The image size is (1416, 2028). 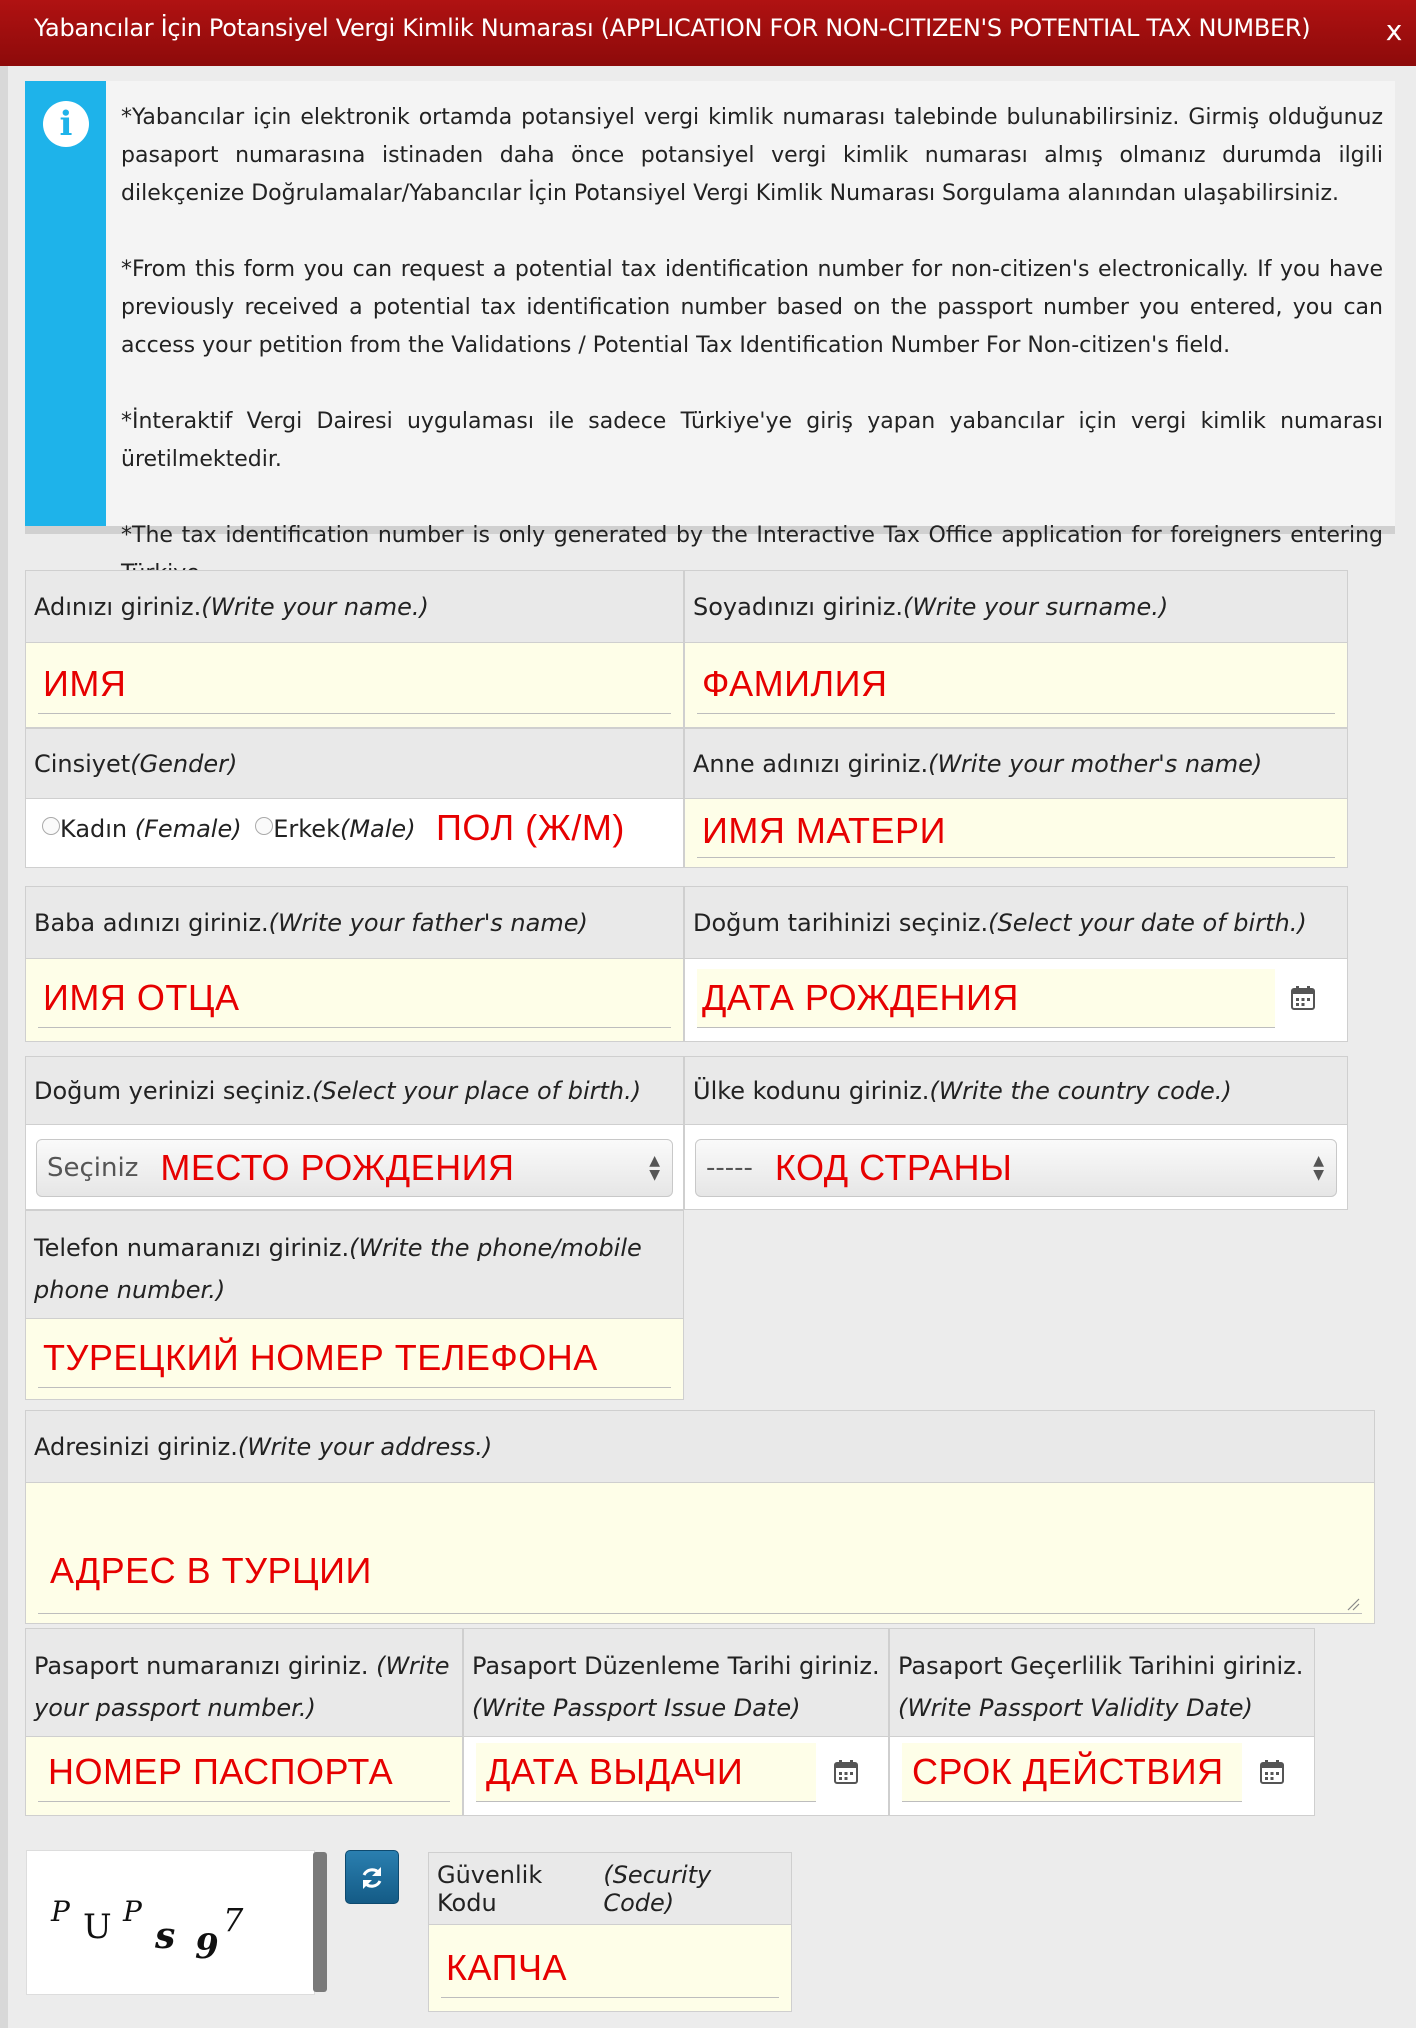 I want to click on captcha-scrollbar, so click(x=320, y=1922).